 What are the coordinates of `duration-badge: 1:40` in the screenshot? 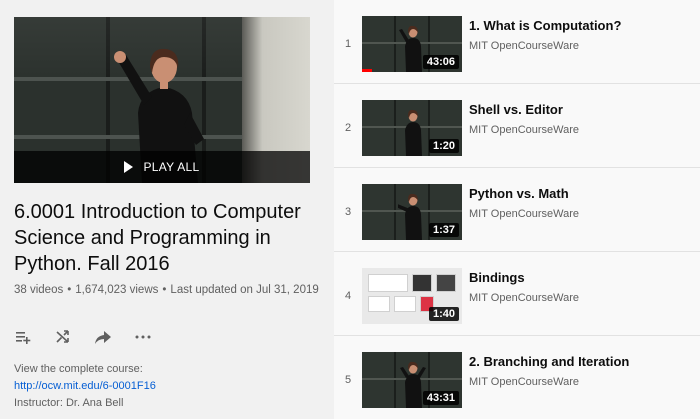 It's located at (443, 314).